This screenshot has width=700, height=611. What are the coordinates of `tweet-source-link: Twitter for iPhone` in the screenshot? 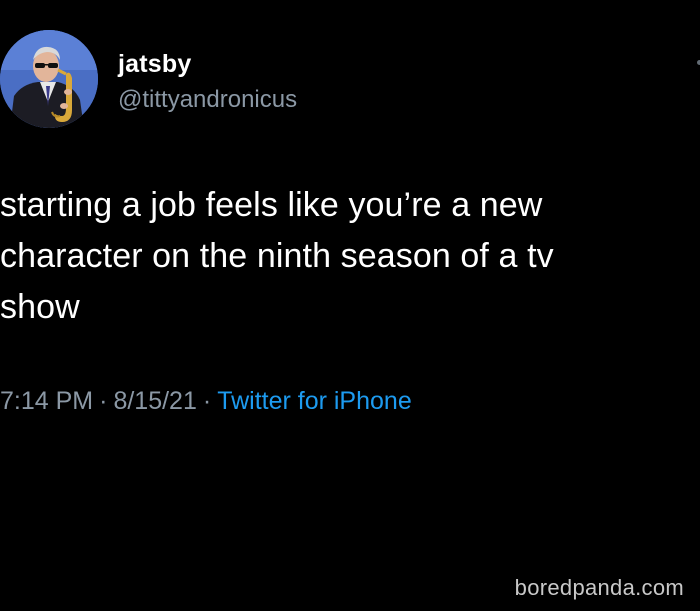 It's located at (314, 401).